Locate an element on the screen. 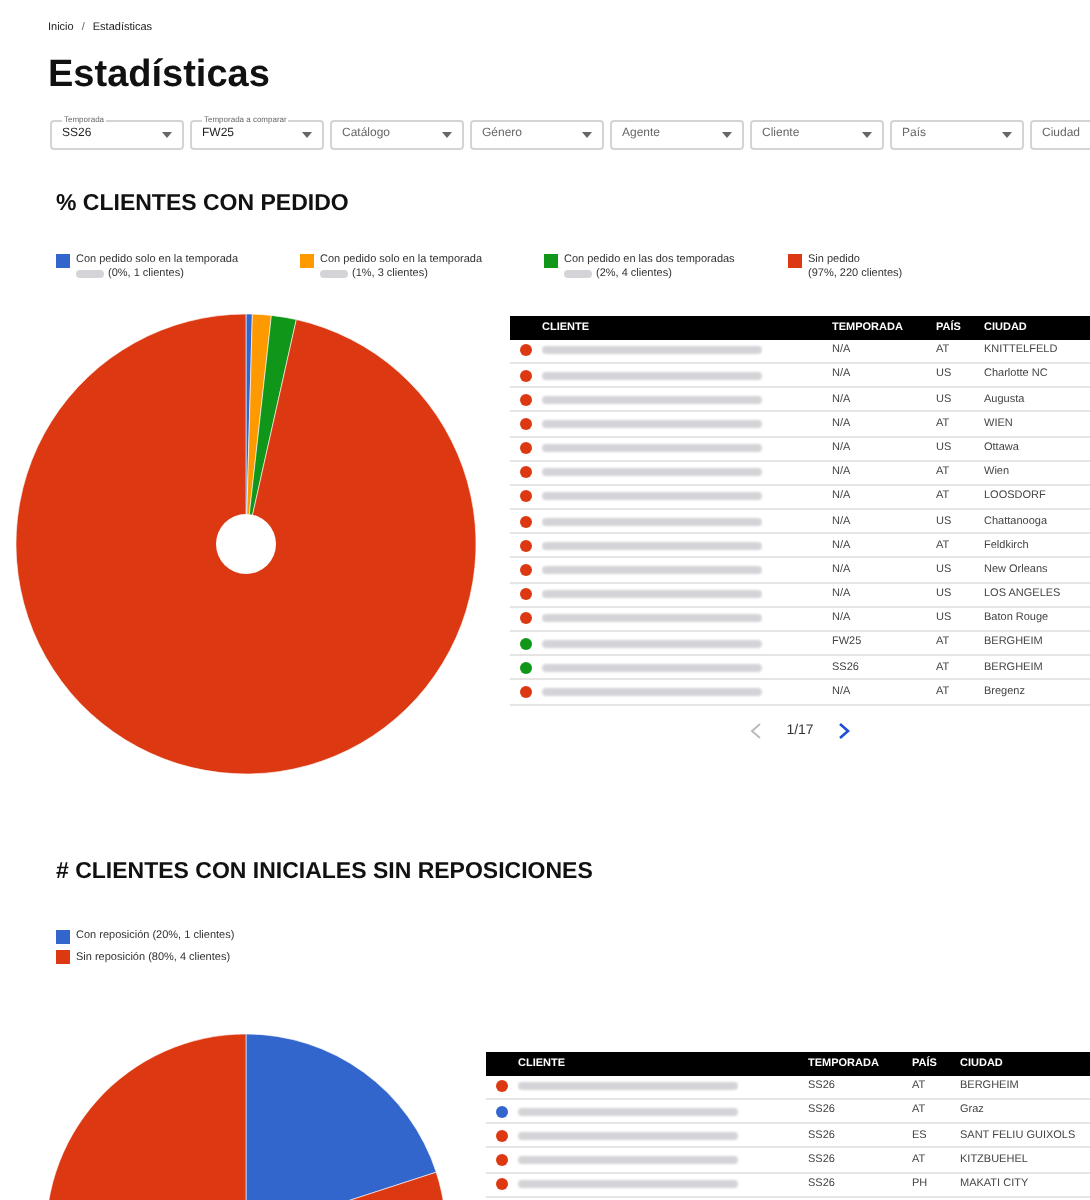  section-title: # CLIENTES CON INICIALES SIN REPOSICIONES is located at coordinates (324, 873).